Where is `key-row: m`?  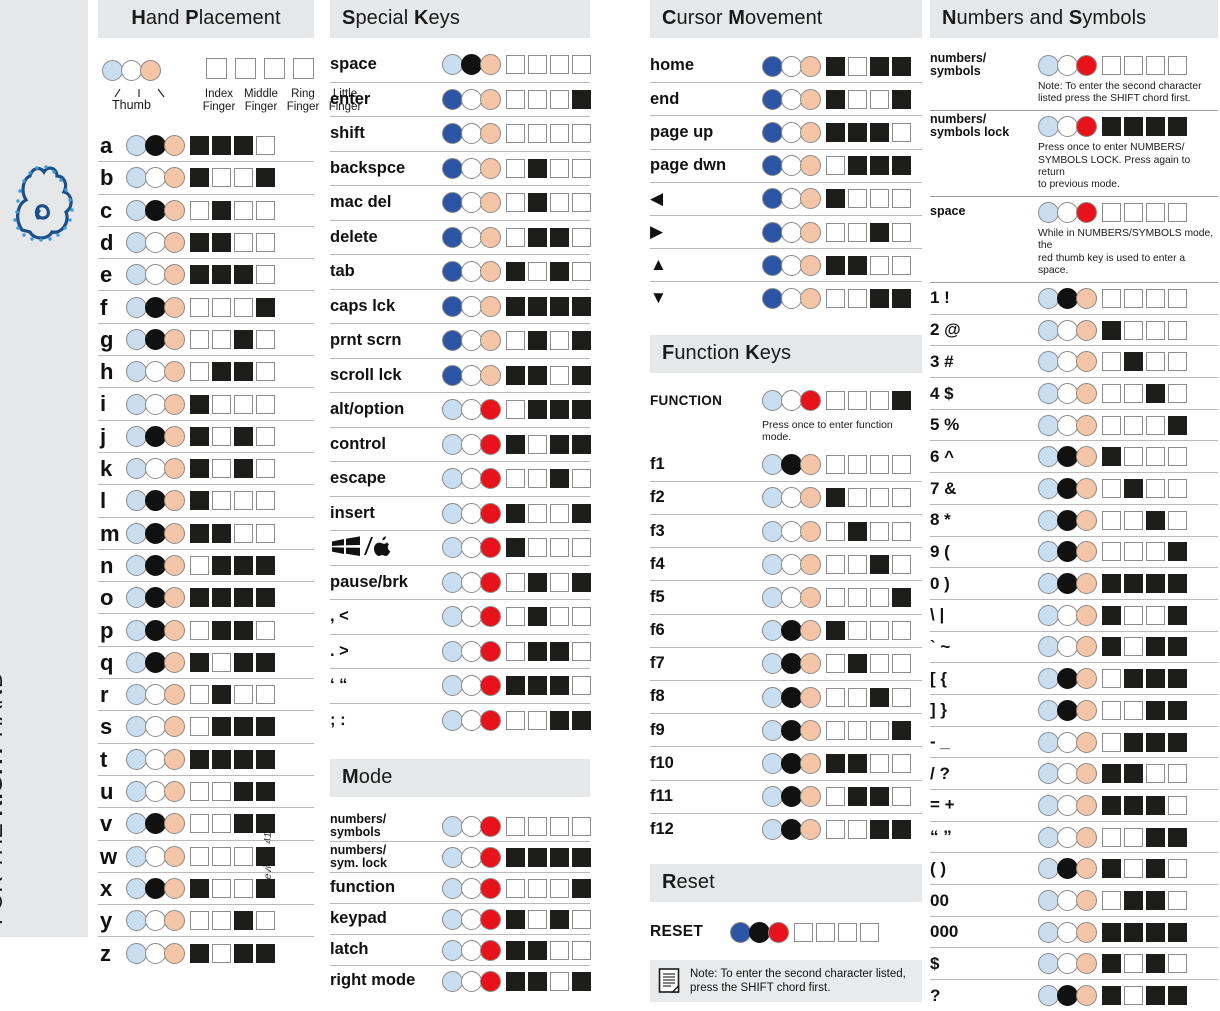 key-row: m is located at coordinates (206, 534).